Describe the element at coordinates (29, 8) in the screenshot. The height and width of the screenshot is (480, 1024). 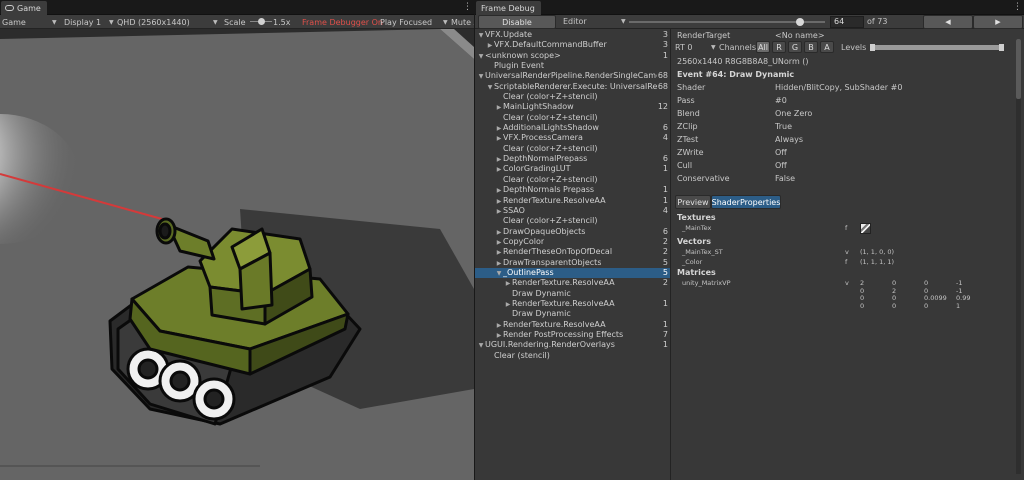
I see `game-tab-label: Game` at that location.